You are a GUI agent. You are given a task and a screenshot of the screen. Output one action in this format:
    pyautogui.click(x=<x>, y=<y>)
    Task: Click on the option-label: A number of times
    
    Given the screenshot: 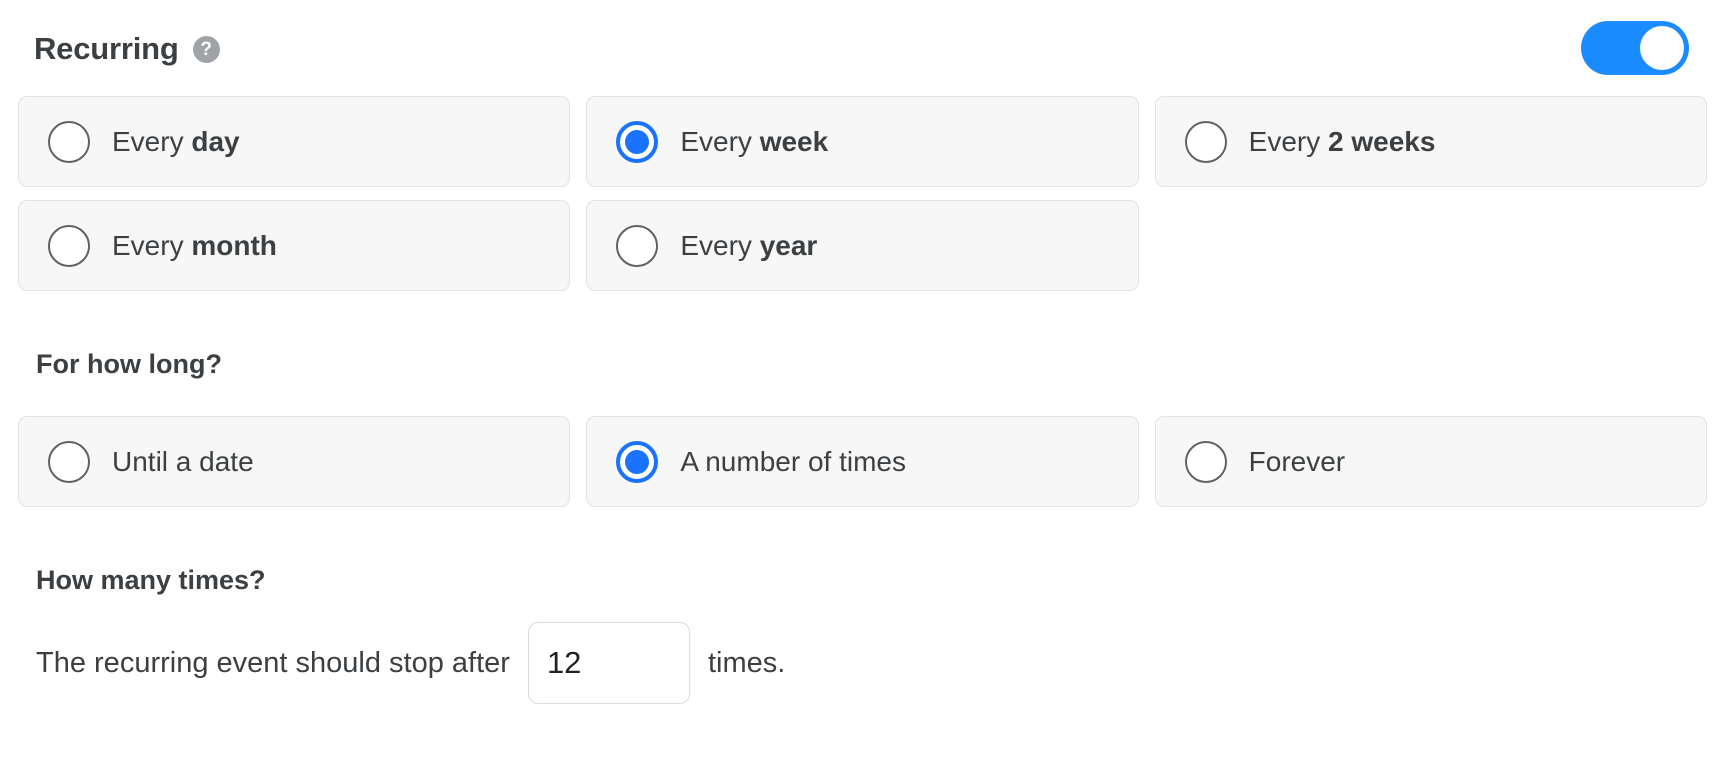 What is the action you would take?
    pyautogui.click(x=793, y=461)
    